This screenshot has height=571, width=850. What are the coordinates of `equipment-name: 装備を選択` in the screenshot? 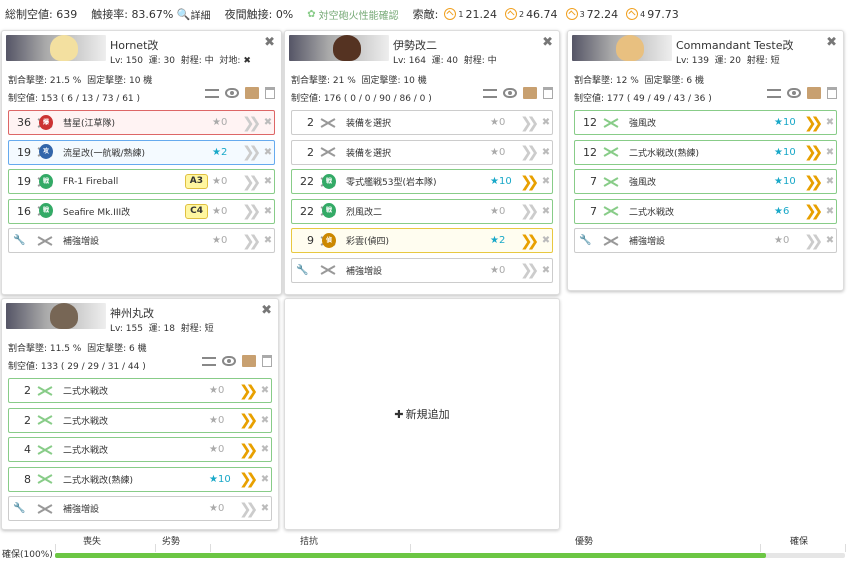 It's located at (418, 152).